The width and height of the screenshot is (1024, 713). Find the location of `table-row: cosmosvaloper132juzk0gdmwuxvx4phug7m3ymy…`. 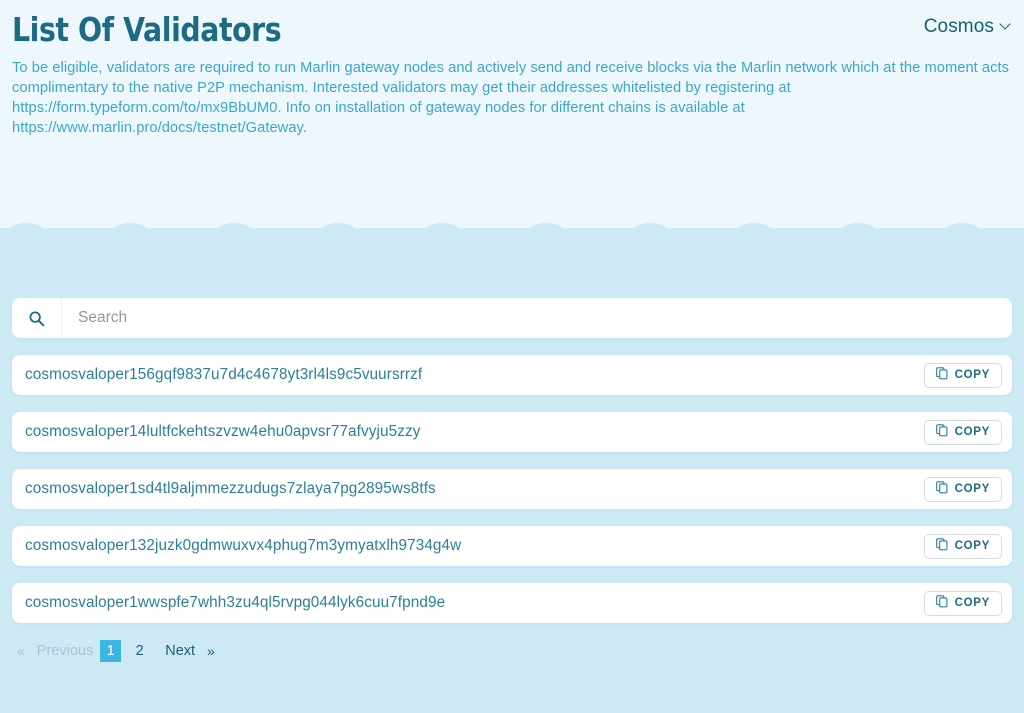

table-row: cosmosvaloper132juzk0gdmwuxvx4phug7m3ymy… is located at coordinates (512, 546).